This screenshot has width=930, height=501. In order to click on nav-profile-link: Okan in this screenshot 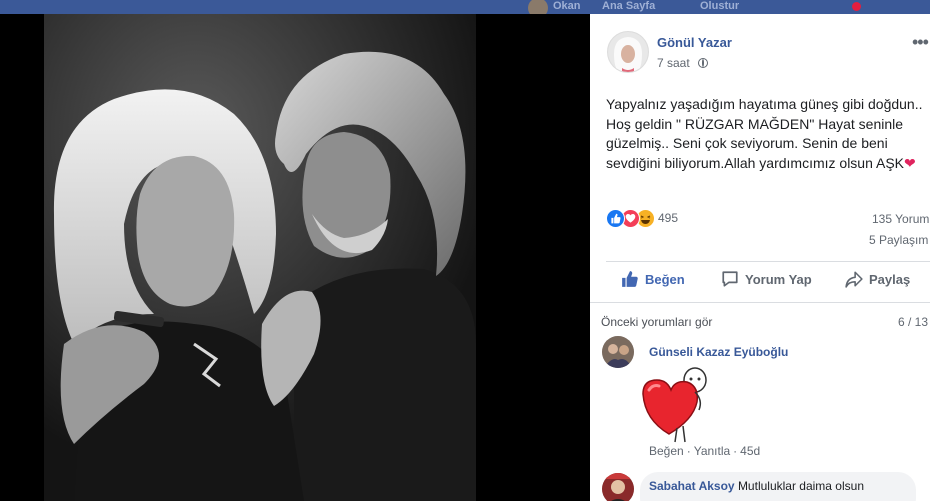, I will do `click(573, 6)`.